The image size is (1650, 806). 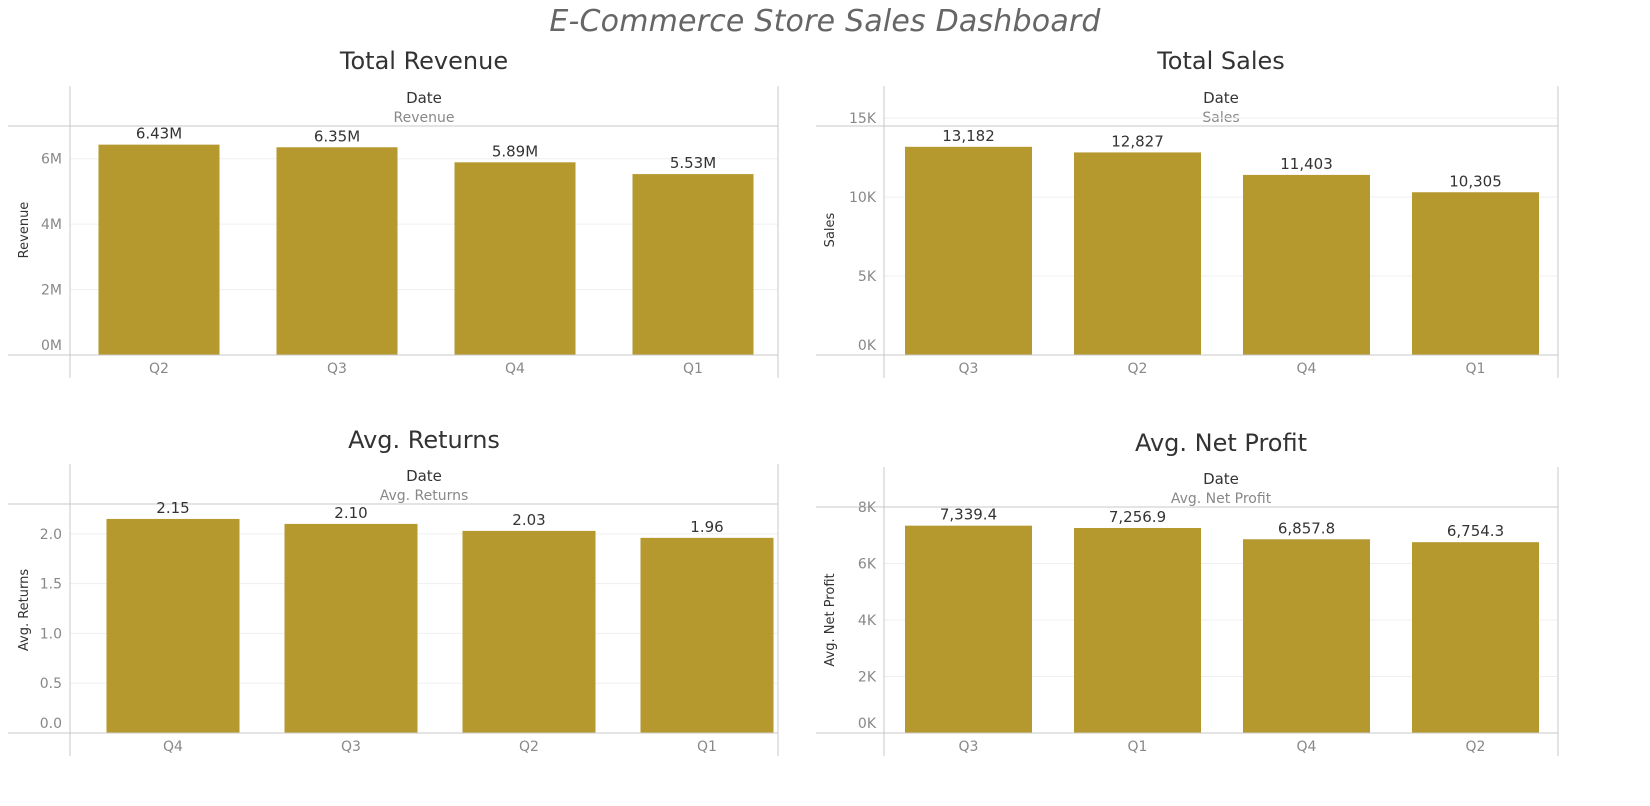 I want to click on data-label: 6.35M, so click(x=337, y=136).